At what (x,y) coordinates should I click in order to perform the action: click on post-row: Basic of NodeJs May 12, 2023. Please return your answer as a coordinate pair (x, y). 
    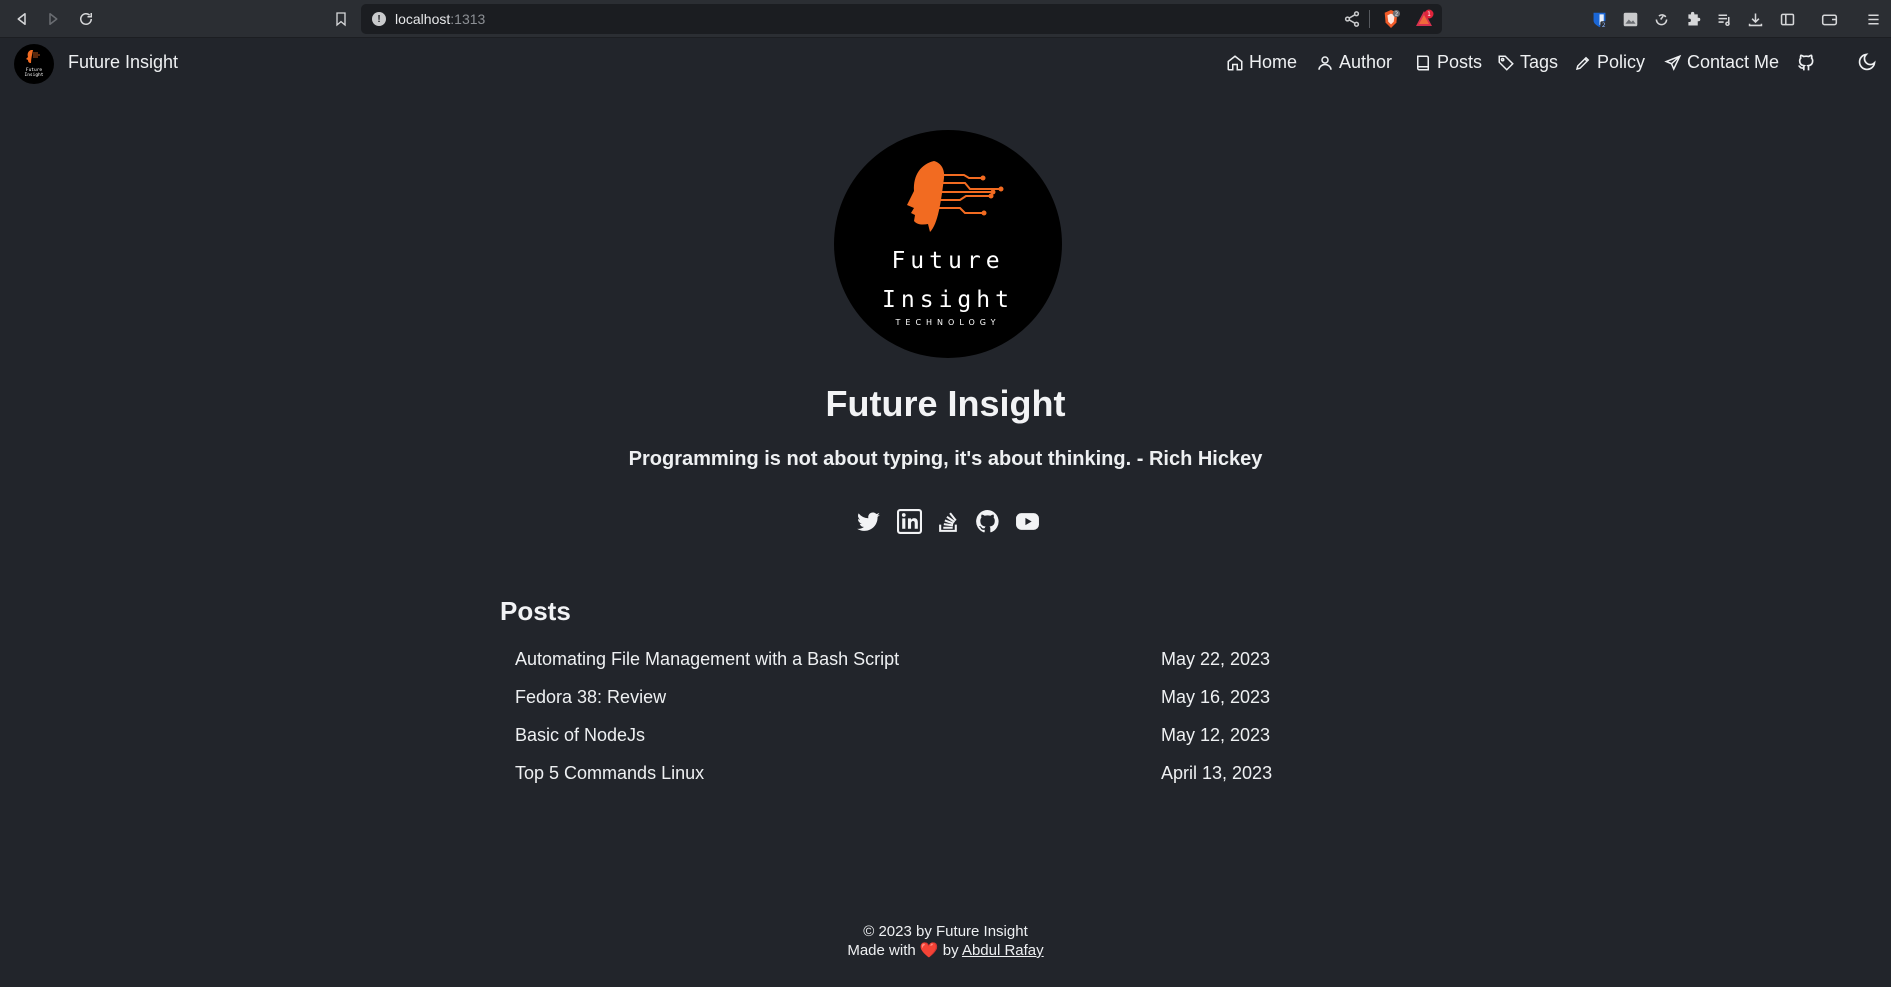
    Looking at the image, I should click on (895, 736).